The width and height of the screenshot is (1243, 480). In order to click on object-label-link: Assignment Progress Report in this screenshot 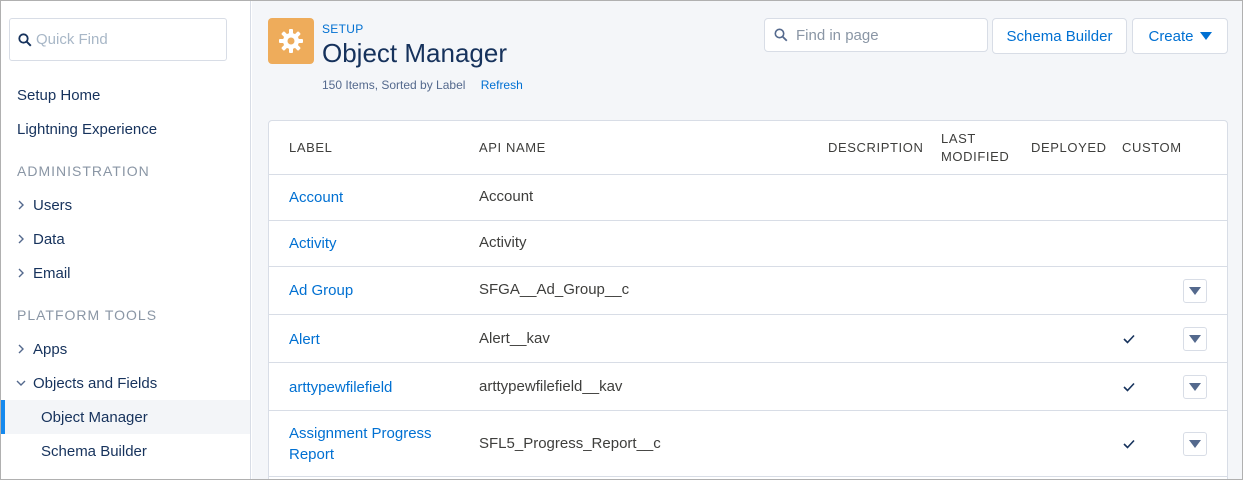, I will do `click(360, 444)`.